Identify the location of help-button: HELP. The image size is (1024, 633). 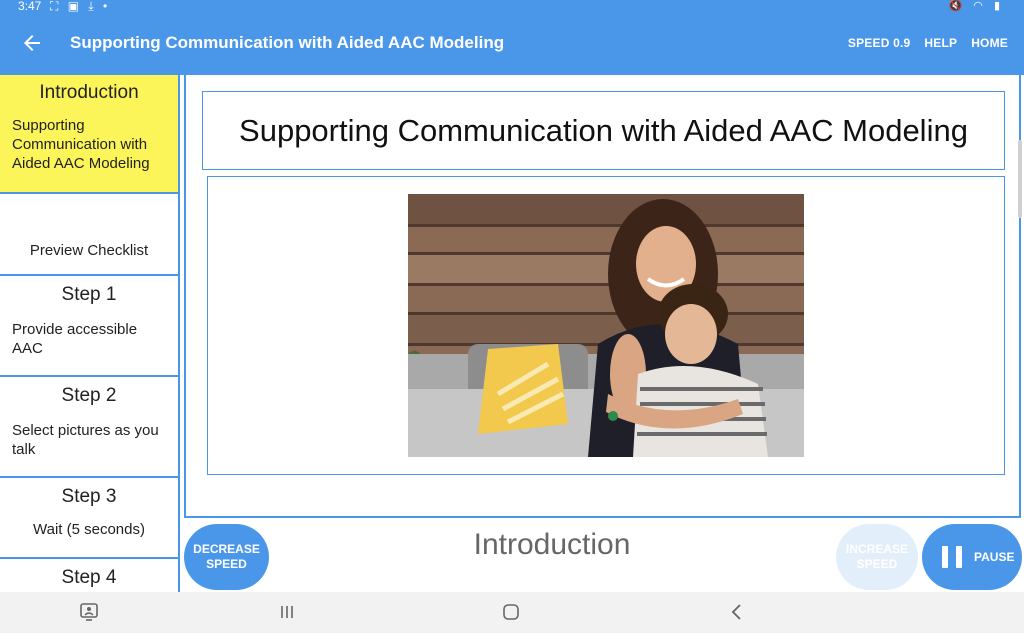
(940, 43).